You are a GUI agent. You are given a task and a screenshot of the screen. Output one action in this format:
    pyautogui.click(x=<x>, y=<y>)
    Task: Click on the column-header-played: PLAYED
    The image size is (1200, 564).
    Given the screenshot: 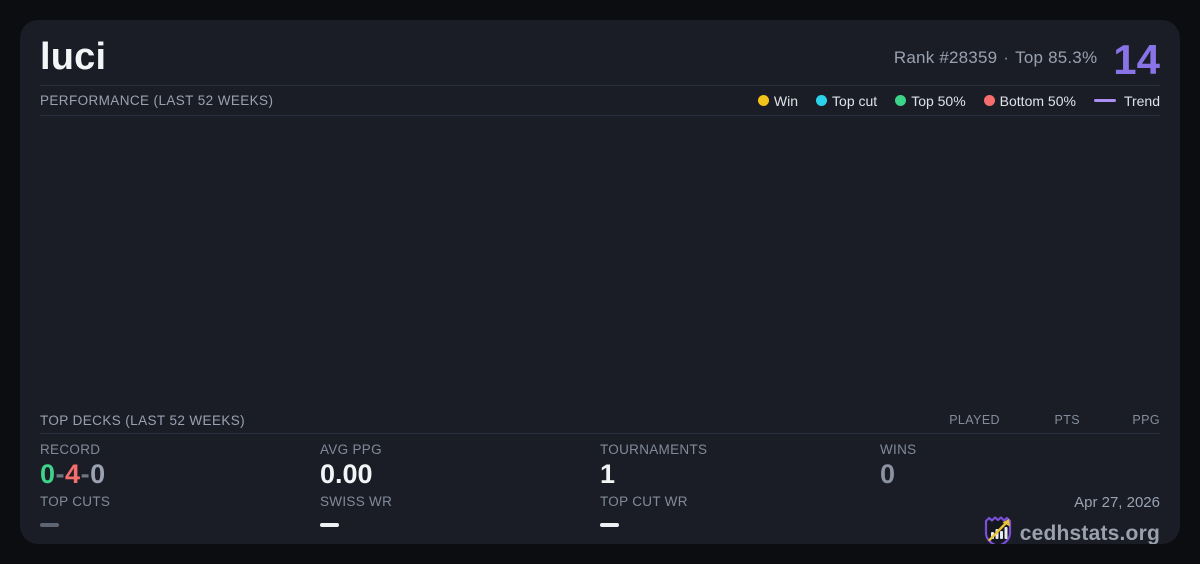 What is the action you would take?
    pyautogui.click(x=974, y=420)
    